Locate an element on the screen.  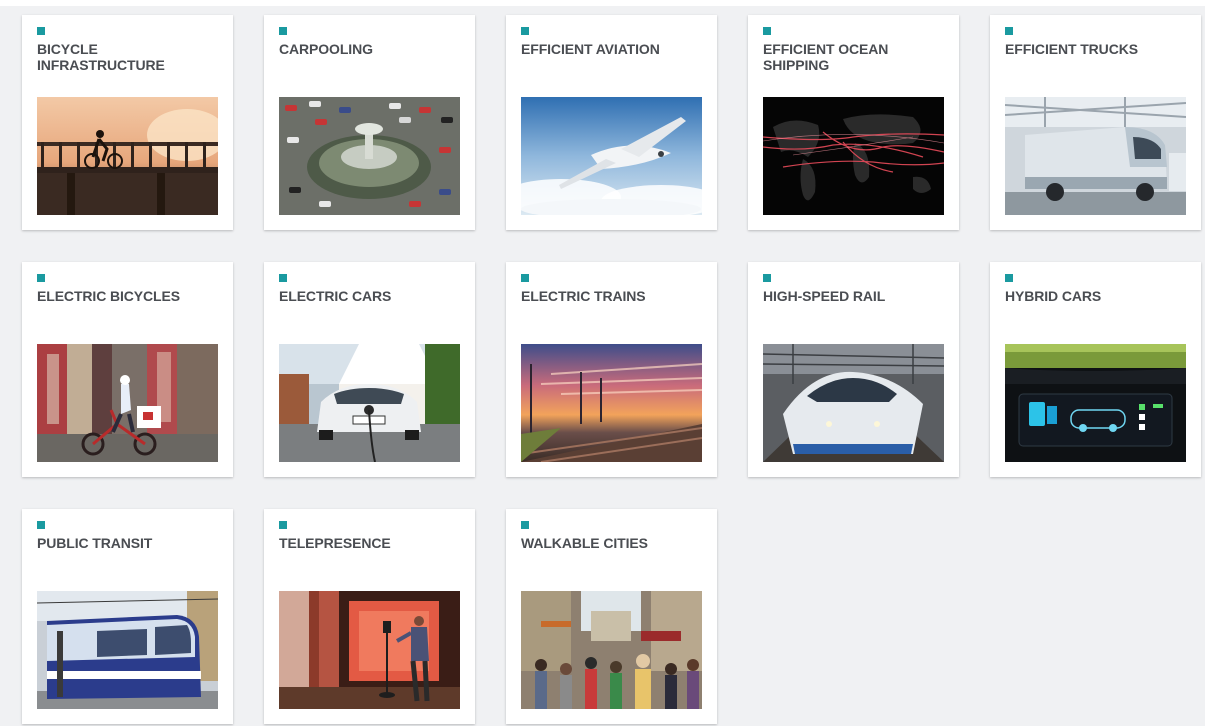
solution-card-walkable-cities: WALKABLE CITIES is located at coordinates (611, 616).